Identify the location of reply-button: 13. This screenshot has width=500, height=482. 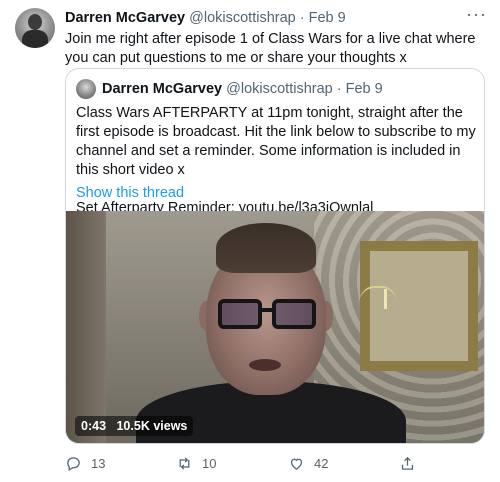
(85, 463).